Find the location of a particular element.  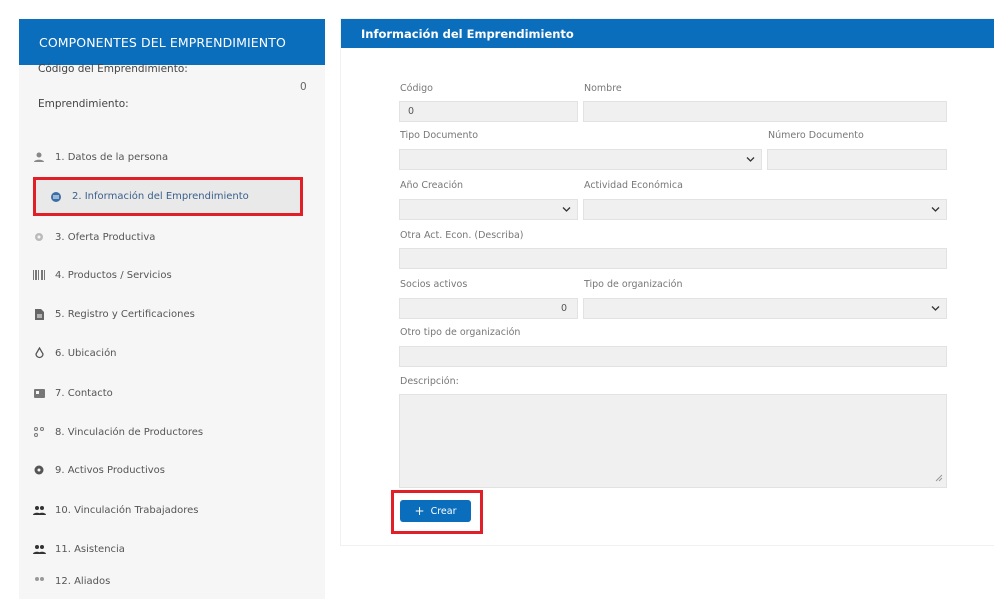

sidebar-item-label: 3. Oferta Productiva is located at coordinates (105, 237).